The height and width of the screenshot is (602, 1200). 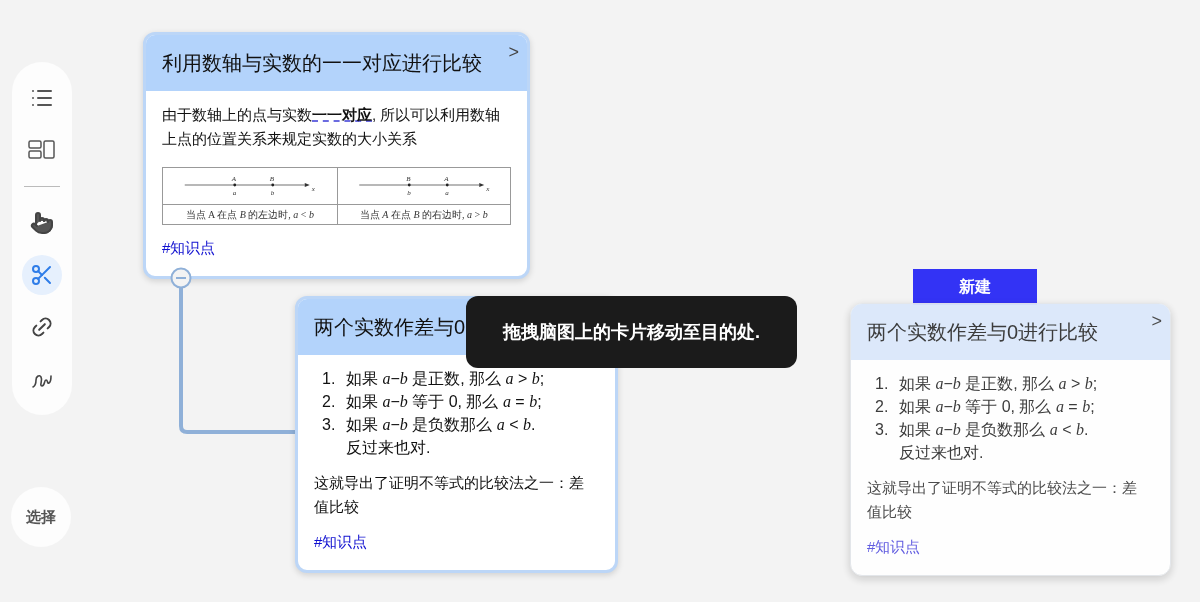 What do you see at coordinates (41, 517) in the screenshot?
I see `select-button: 选择` at bounding box center [41, 517].